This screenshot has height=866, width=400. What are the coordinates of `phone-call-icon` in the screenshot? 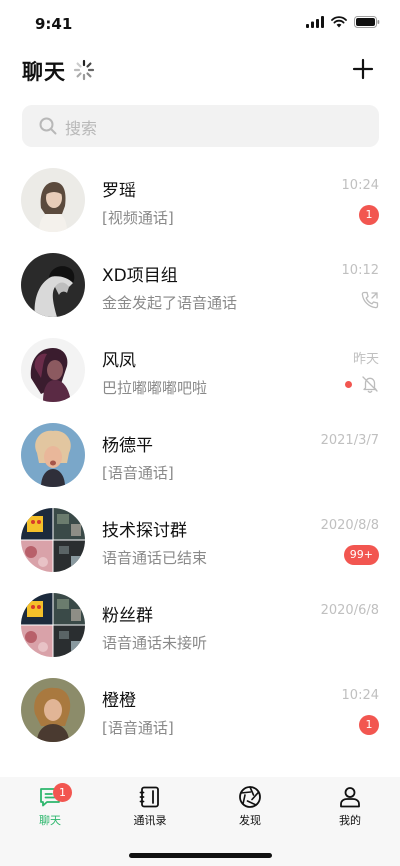 It's located at (370, 300).